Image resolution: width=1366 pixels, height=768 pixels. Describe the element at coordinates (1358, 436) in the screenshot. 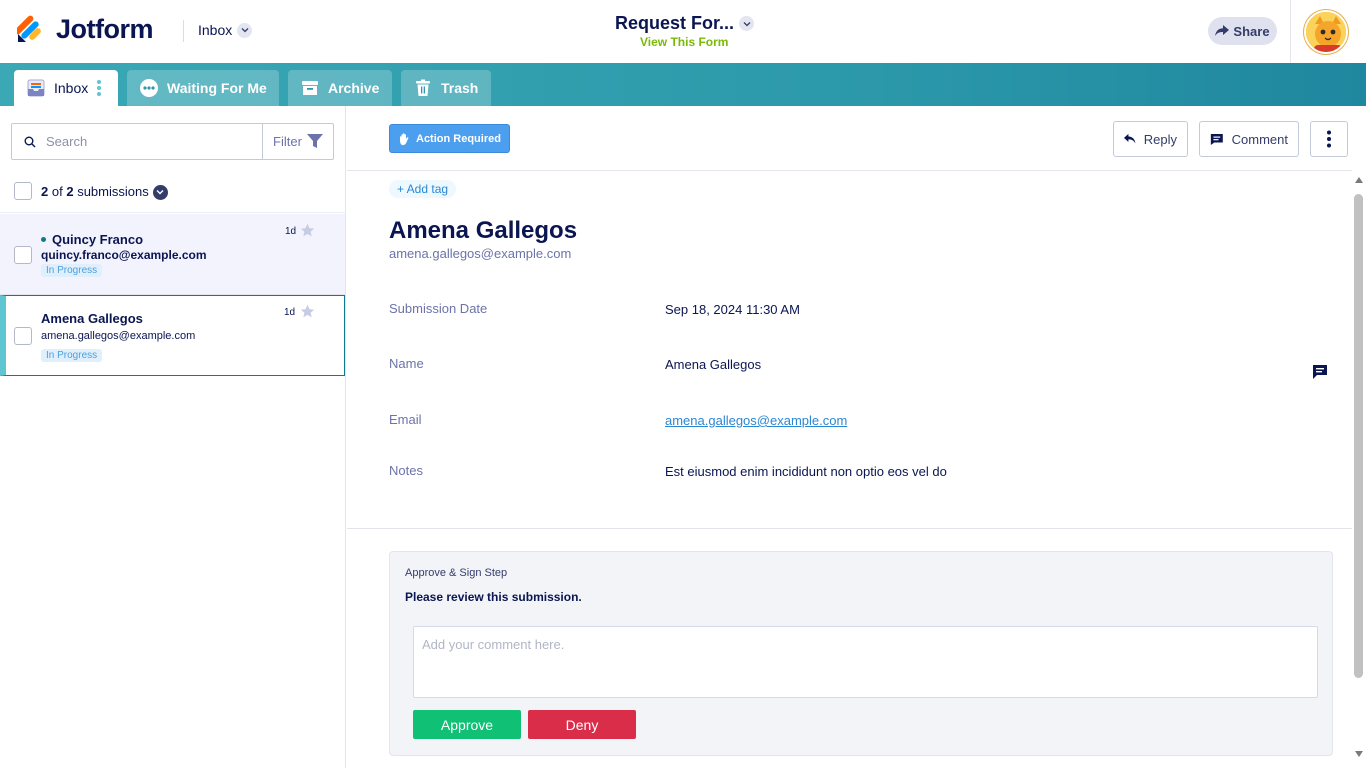

I see `scrollbar-thumb` at that location.